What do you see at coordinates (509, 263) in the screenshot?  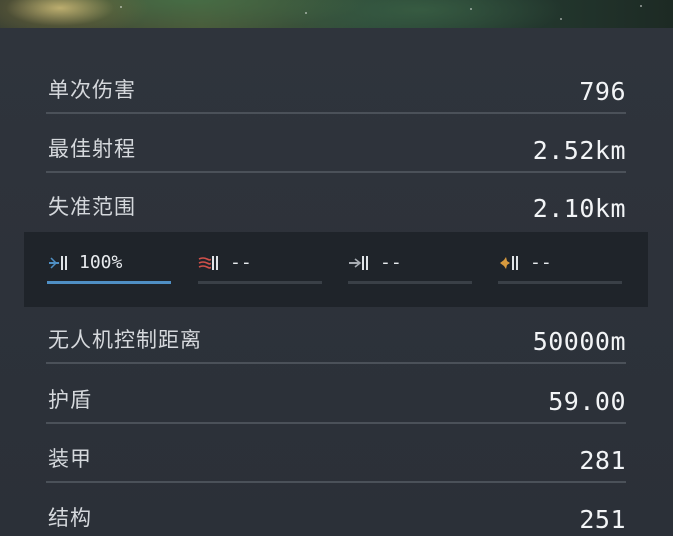 I see `explosive-damage-icon` at bounding box center [509, 263].